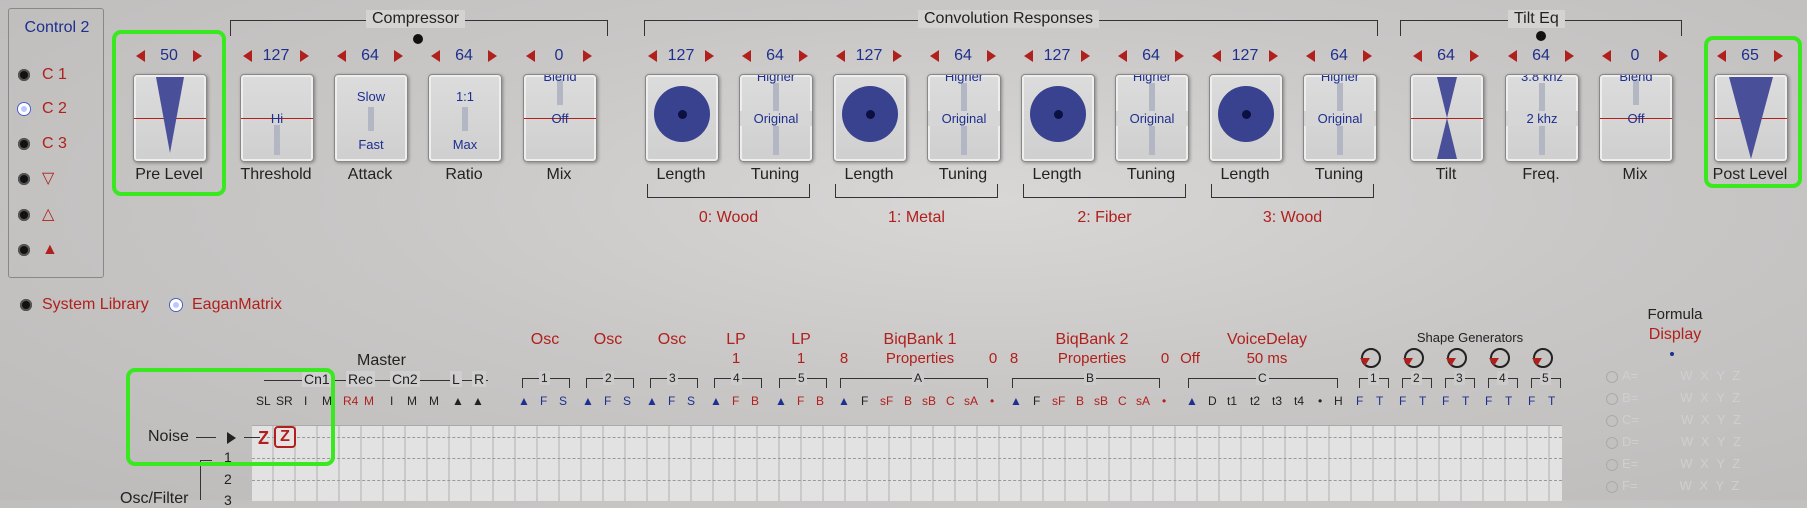  What do you see at coordinates (36, 179) in the screenshot?
I see `control-item-down-triangle: ▽` at bounding box center [36, 179].